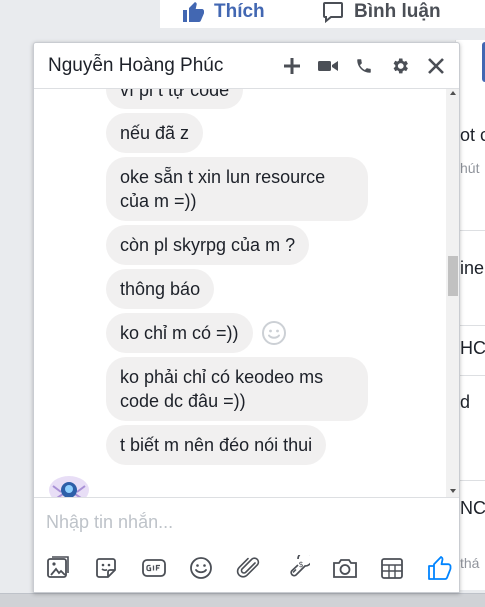  I want to click on background-text-fragment: d, so click(465, 402).